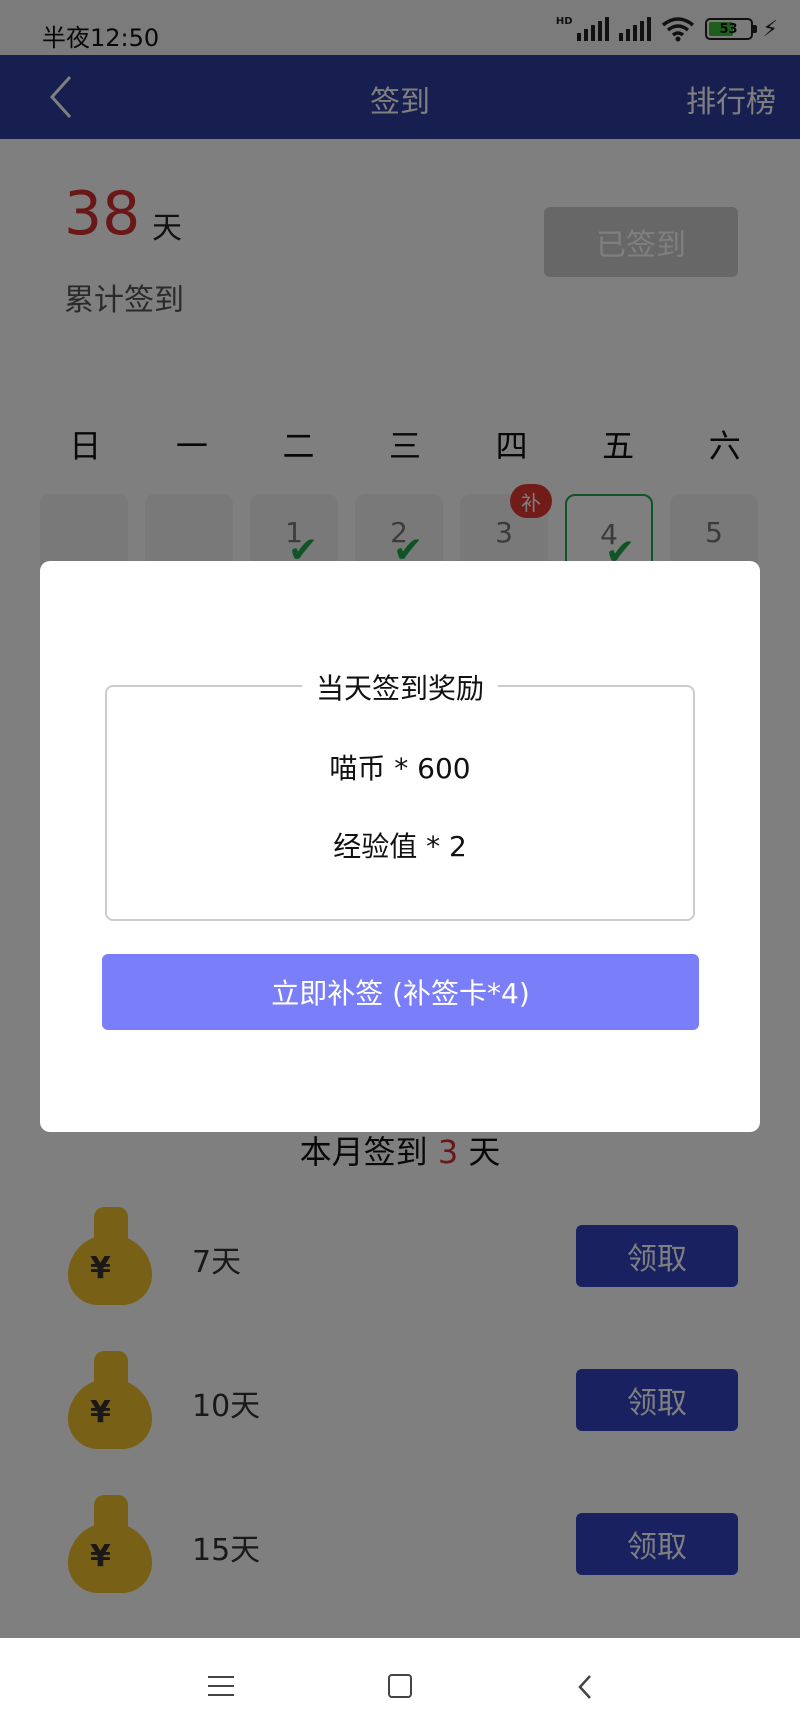 This screenshot has height=1733, width=800. What do you see at coordinates (585, 1687) in the screenshot?
I see `back-icon` at bounding box center [585, 1687].